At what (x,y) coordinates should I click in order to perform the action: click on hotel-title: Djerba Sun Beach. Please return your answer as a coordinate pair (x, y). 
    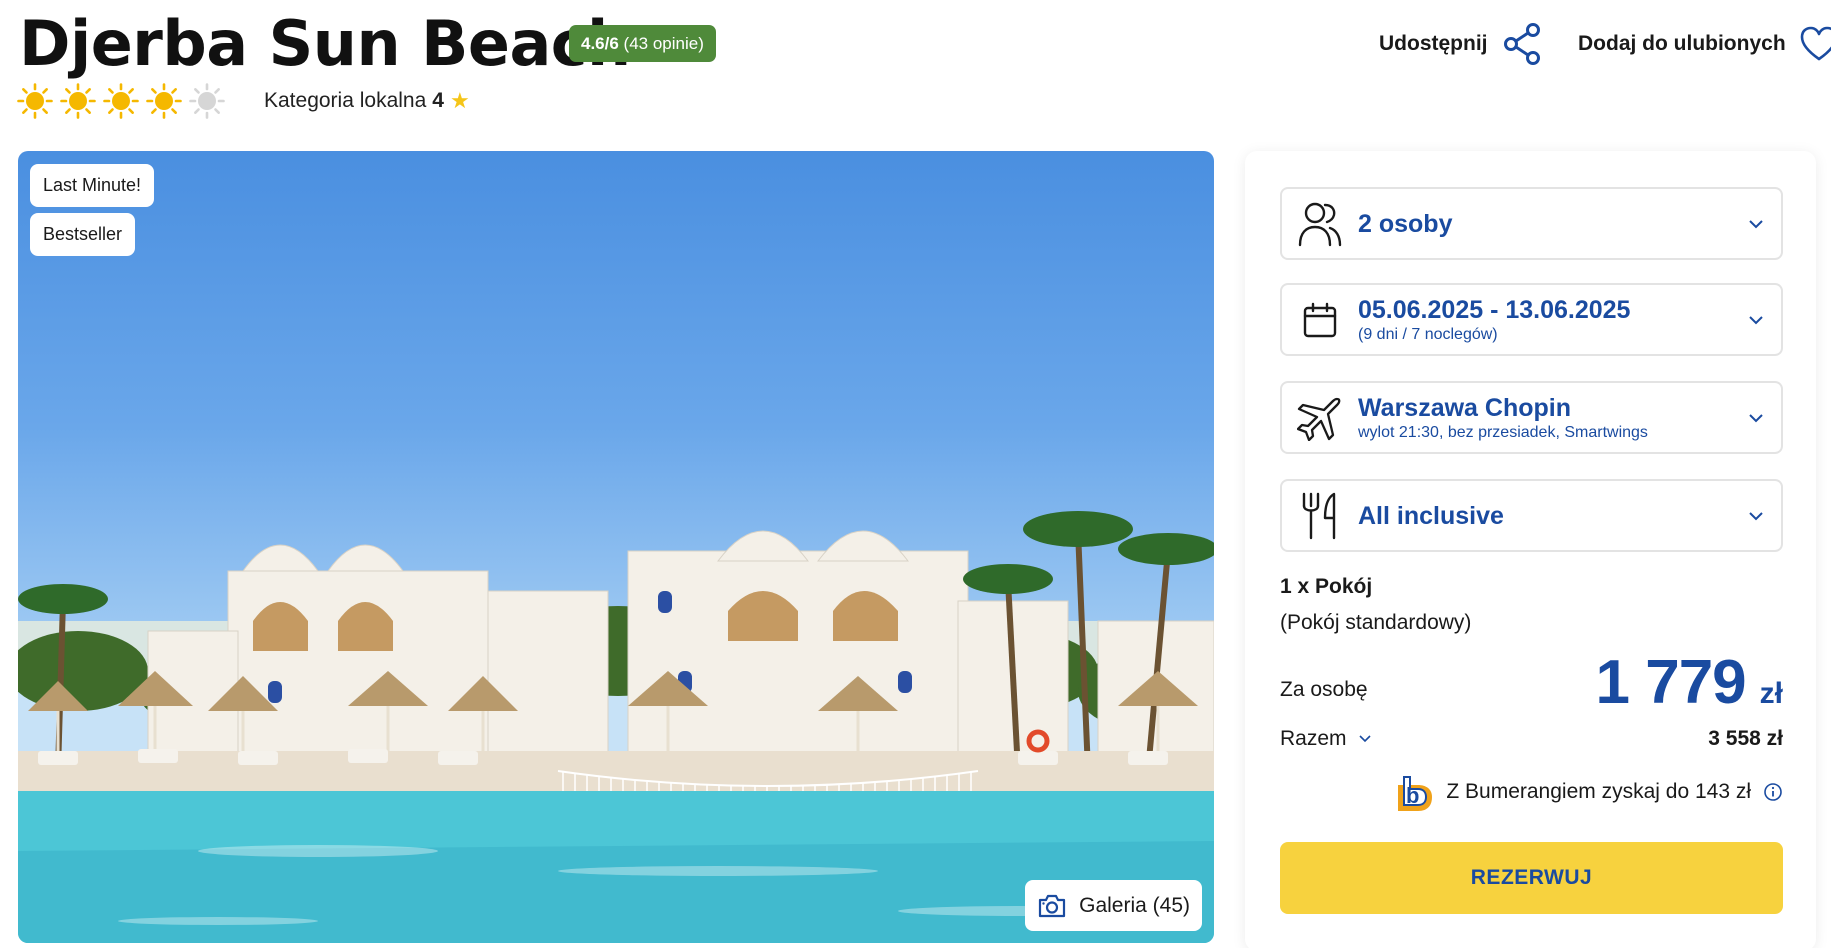
    Looking at the image, I should click on (325, 43).